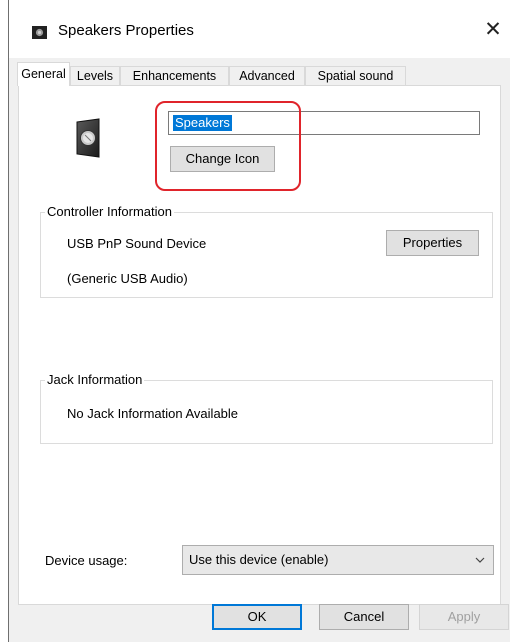 This screenshot has width=510, height=642. What do you see at coordinates (228, 146) in the screenshot?
I see `annotation-highlight` at bounding box center [228, 146].